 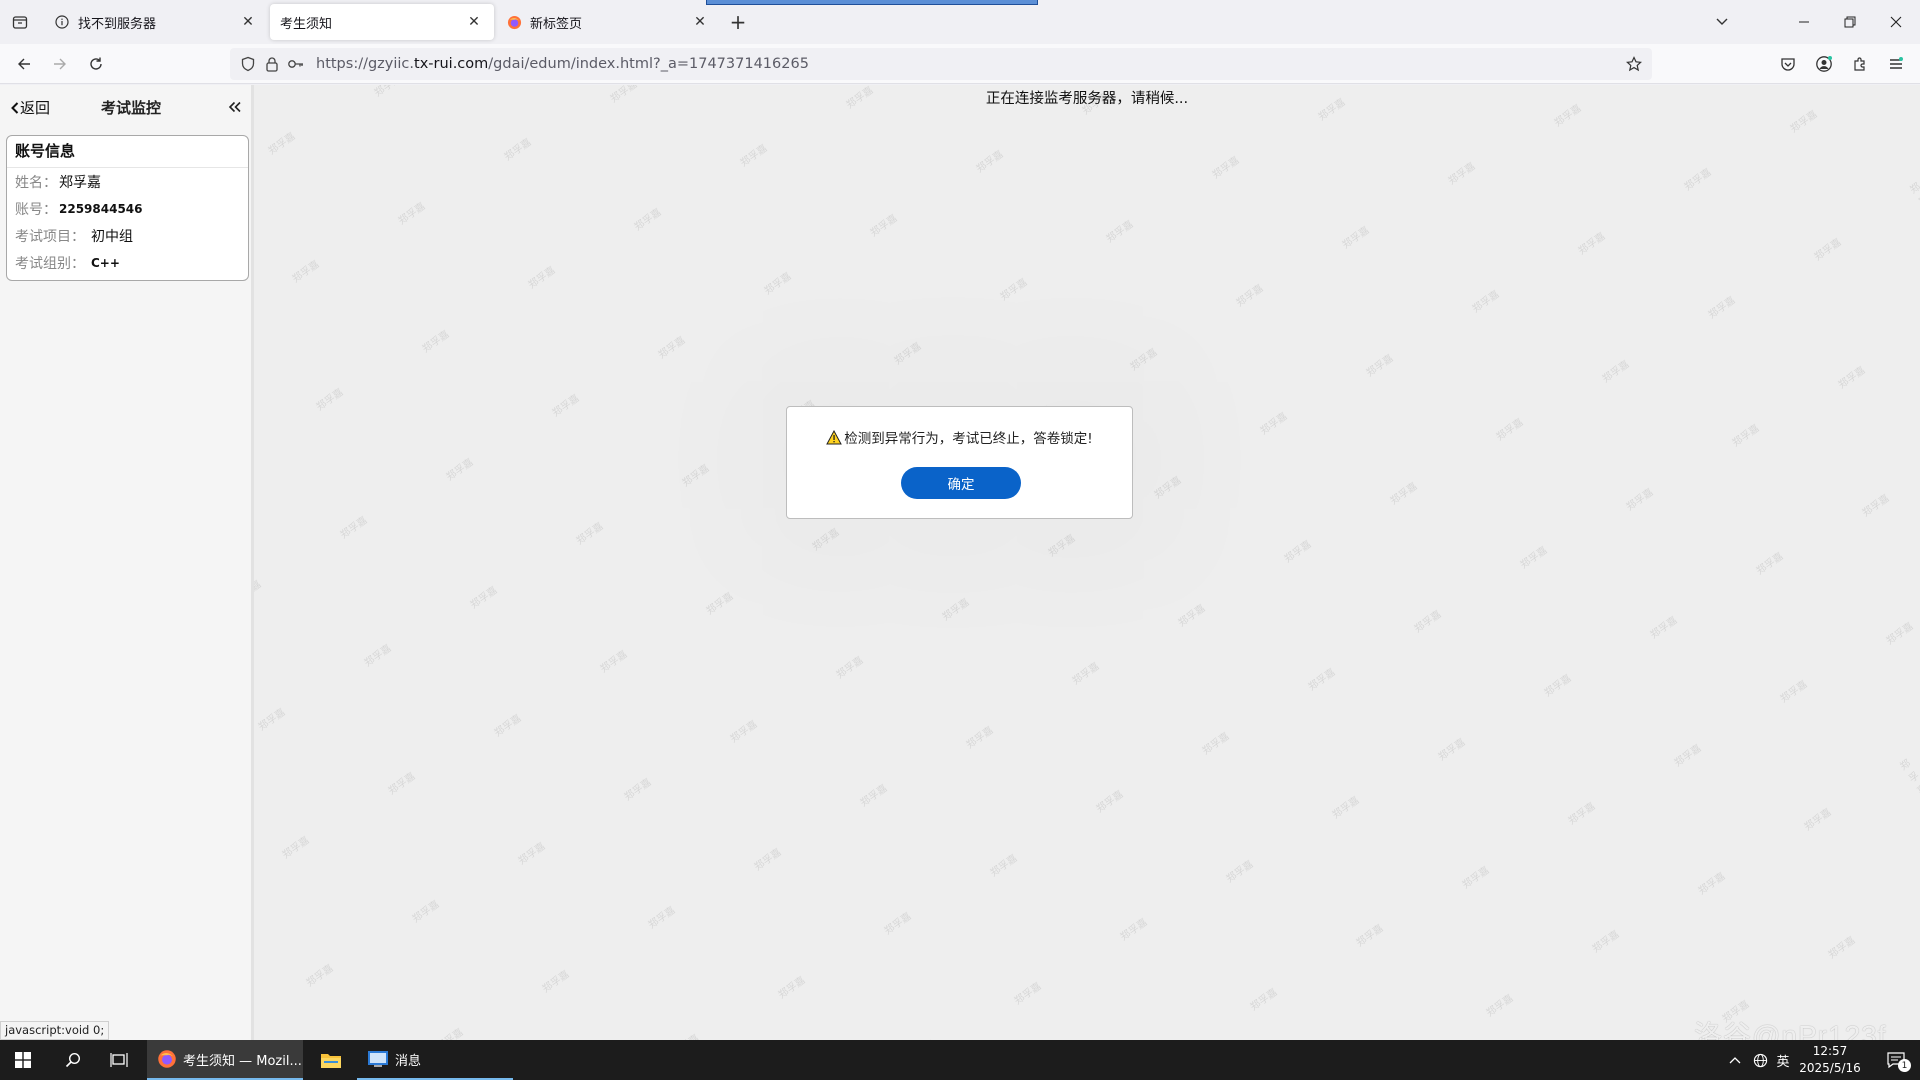 What do you see at coordinates (50, 236) in the screenshot?
I see `field-label: 考试项目：` at bounding box center [50, 236].